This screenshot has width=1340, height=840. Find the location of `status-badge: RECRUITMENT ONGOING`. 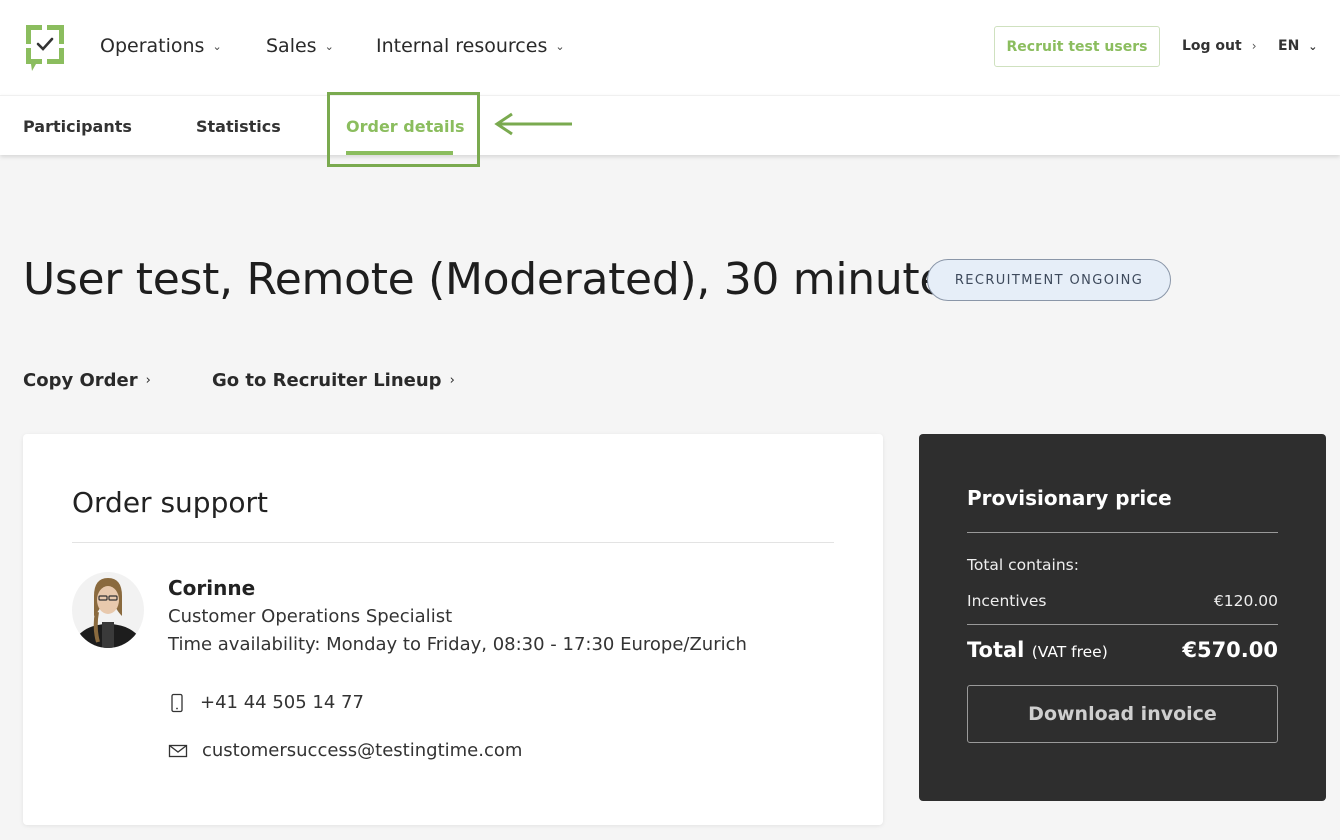

status-badge: RECRUITMENT ONGOING is located at coordinates (1049, 280).